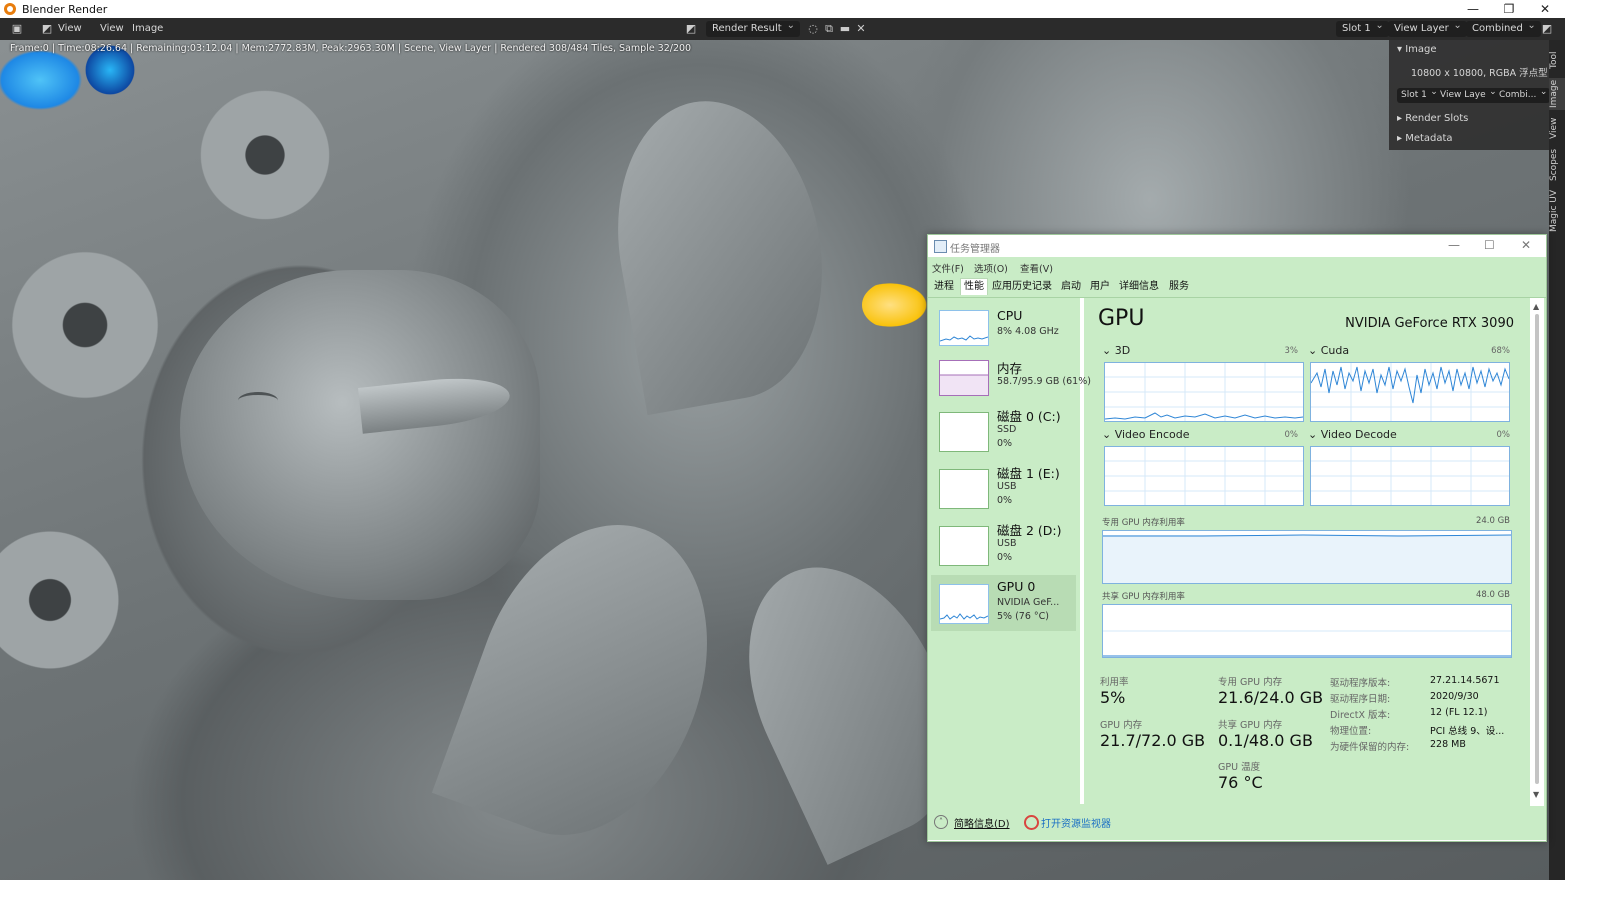 This screenshot has width=1597, height=898. What do you see at coordinates (1143, 523) in the screenshot?
I see `dedicated-mem-label: 专用 GPU 内存利用率` at bounding box center [1143, 523].